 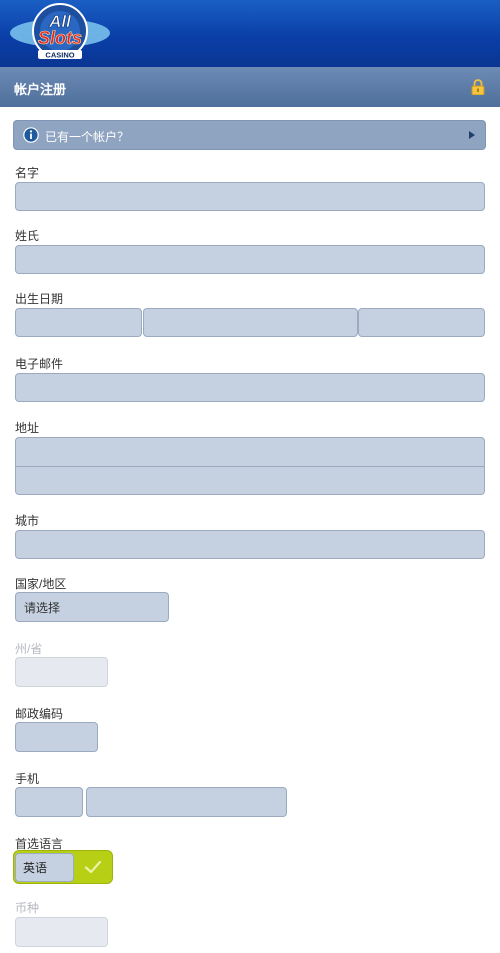 What do you see at coordinates (250, 480) in the screenshot?
I see `address-line2-input` at bounding box center [250, 480].